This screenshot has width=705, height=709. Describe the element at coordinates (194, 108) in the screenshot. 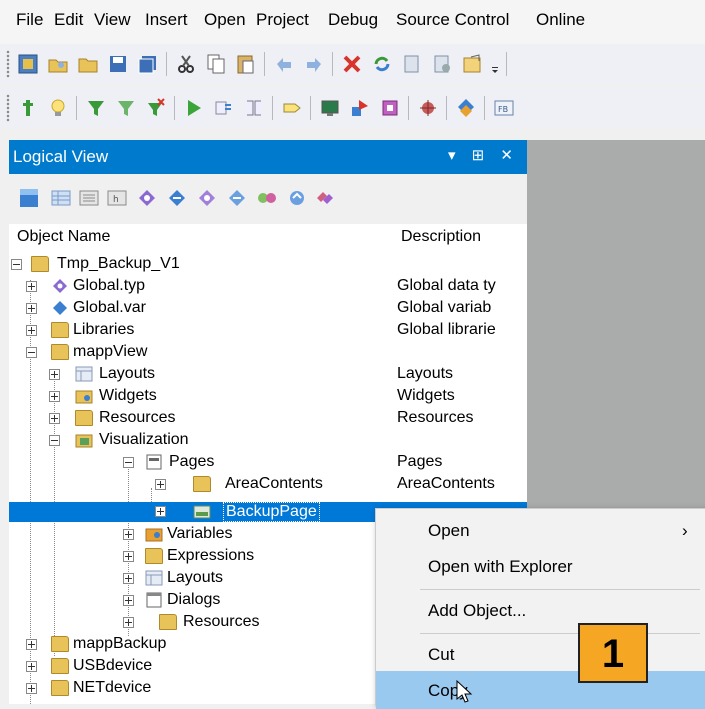

I see `run-icon` at that location.